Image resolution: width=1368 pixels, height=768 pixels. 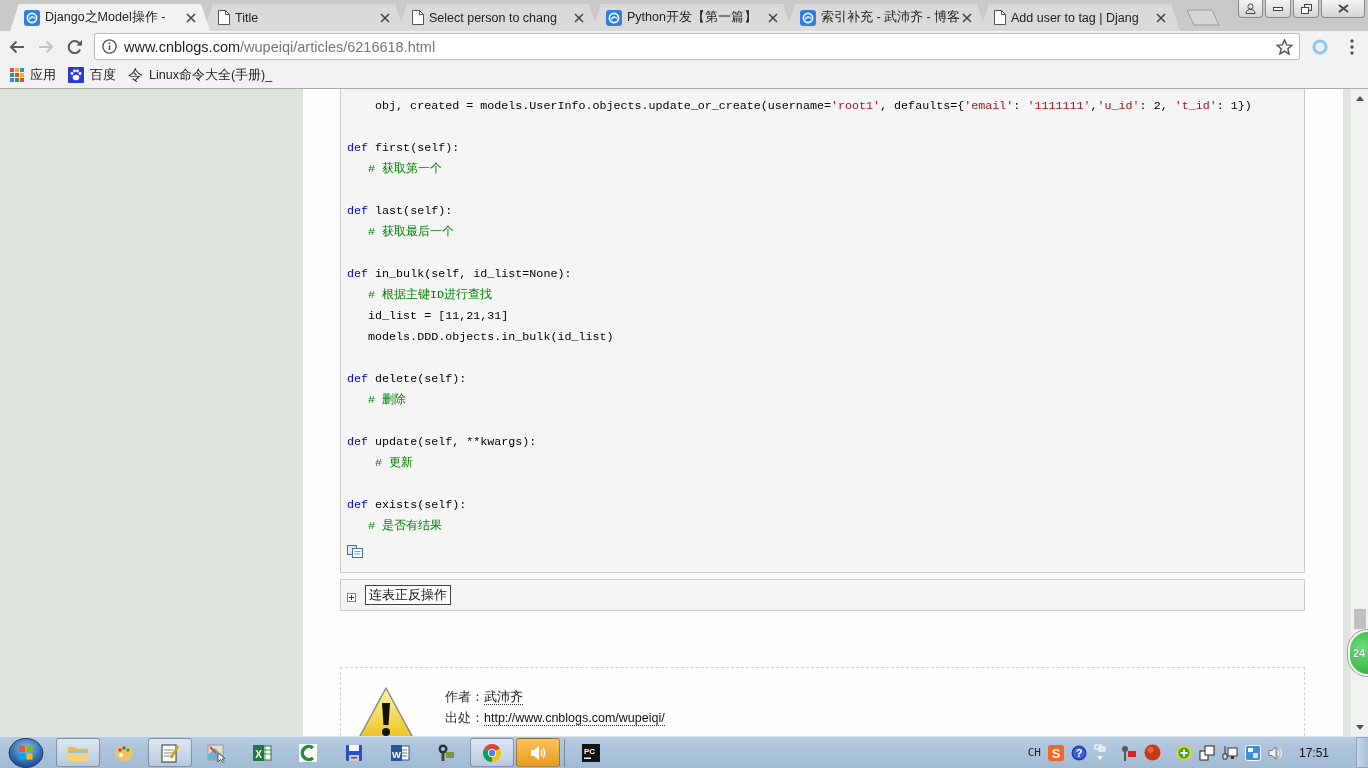 I want to click on language-indicator: CH, so click(x=1034, y=752).